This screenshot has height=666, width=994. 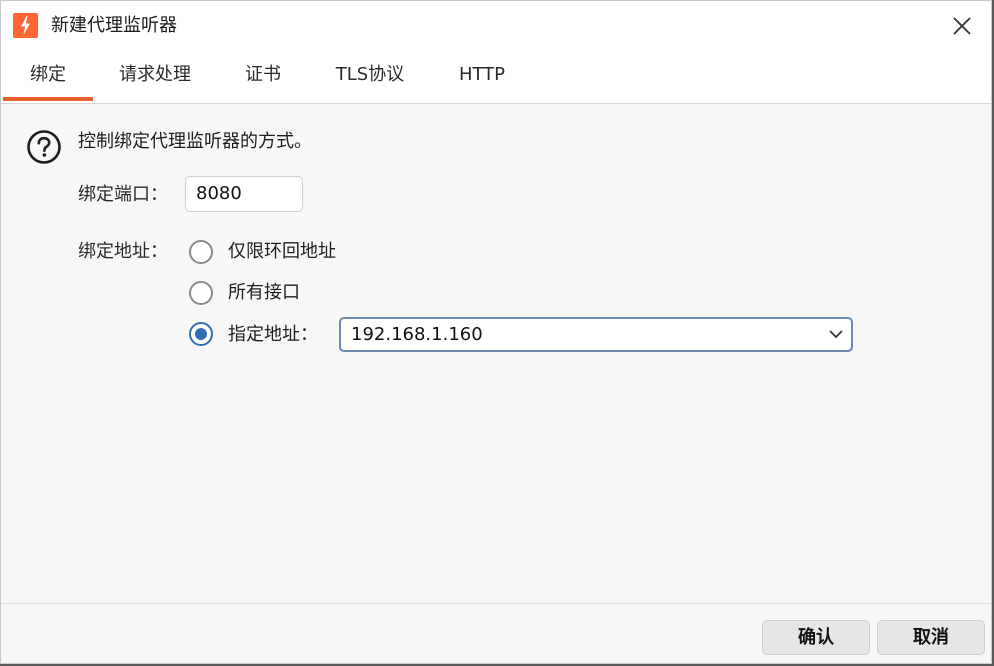 What do you see at coordinates (282, 252) in the screenshot?
I see `radio-loopback-only-label: 仅限环回地址` at bounding box center [282, 252].